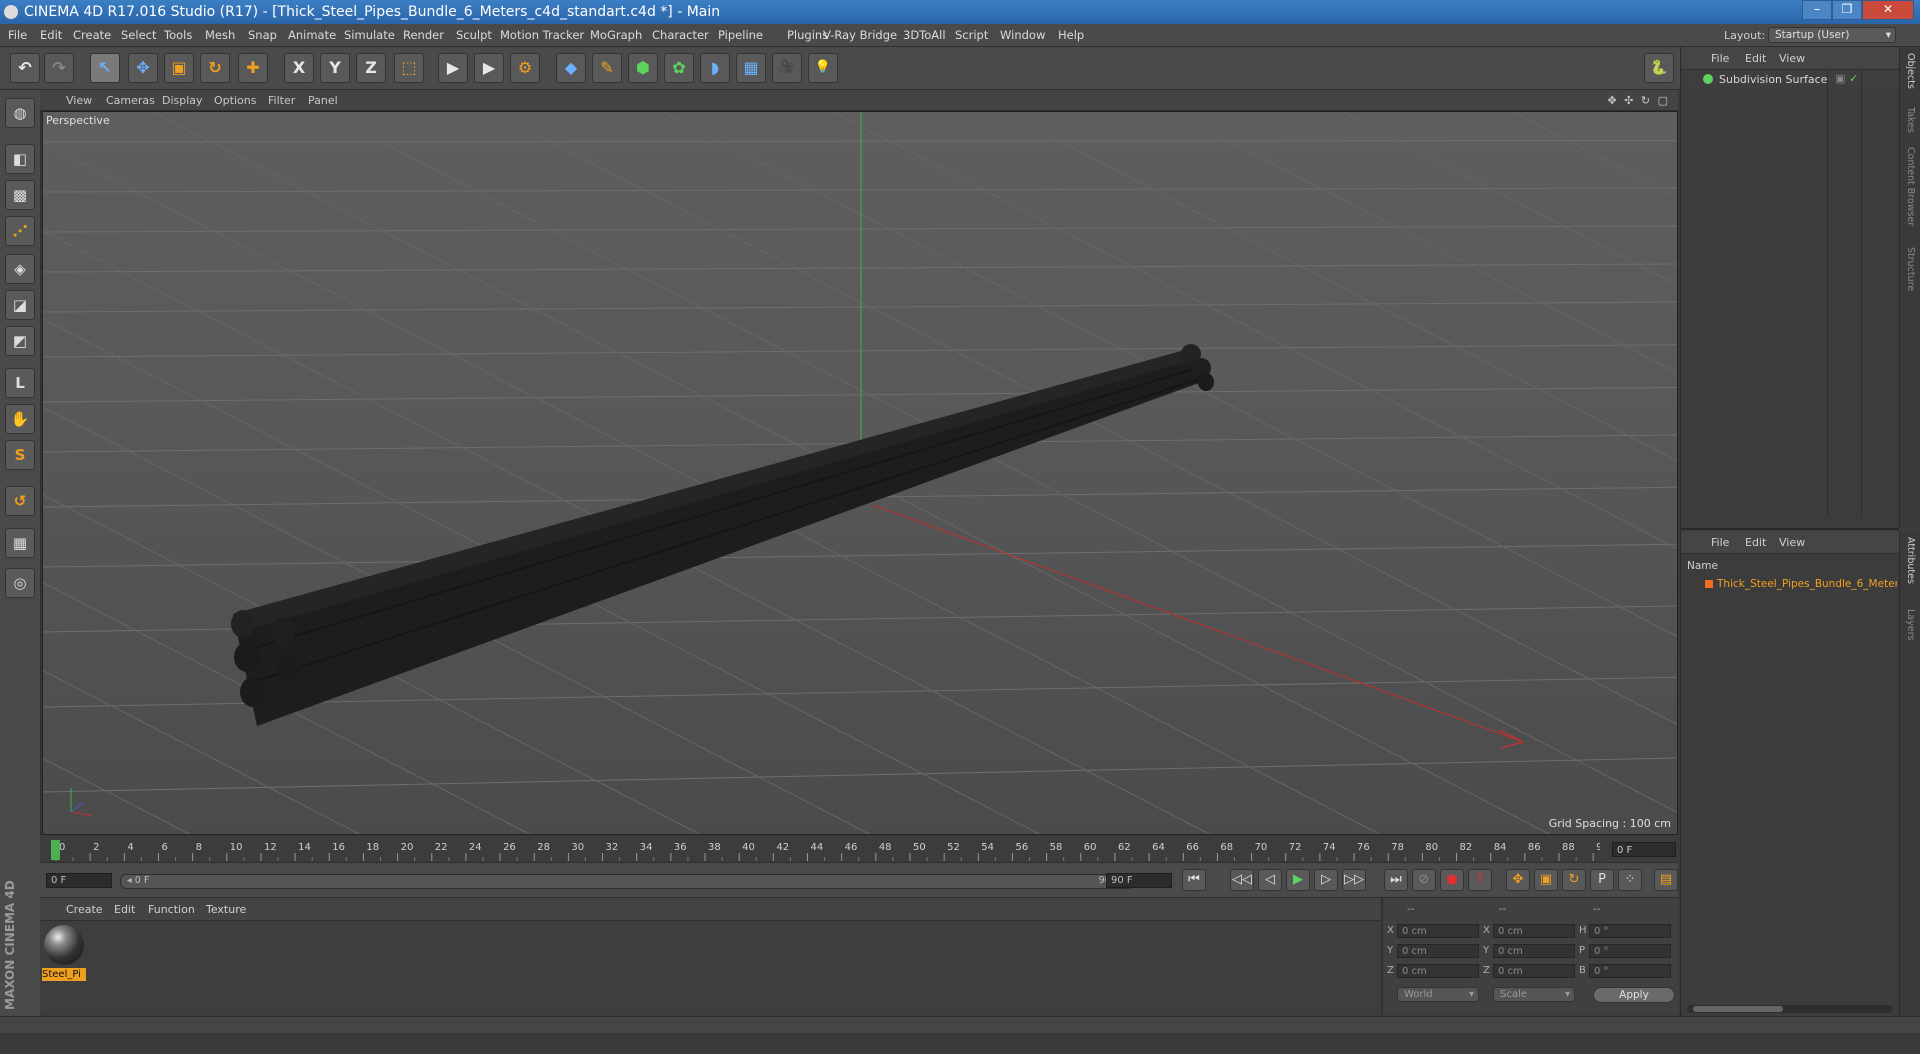 The image size is (1920, 1054). Describe the element at coordinates (740, 35) in the screenshot. I see `menu-pipeline: Pipeline` at that location.